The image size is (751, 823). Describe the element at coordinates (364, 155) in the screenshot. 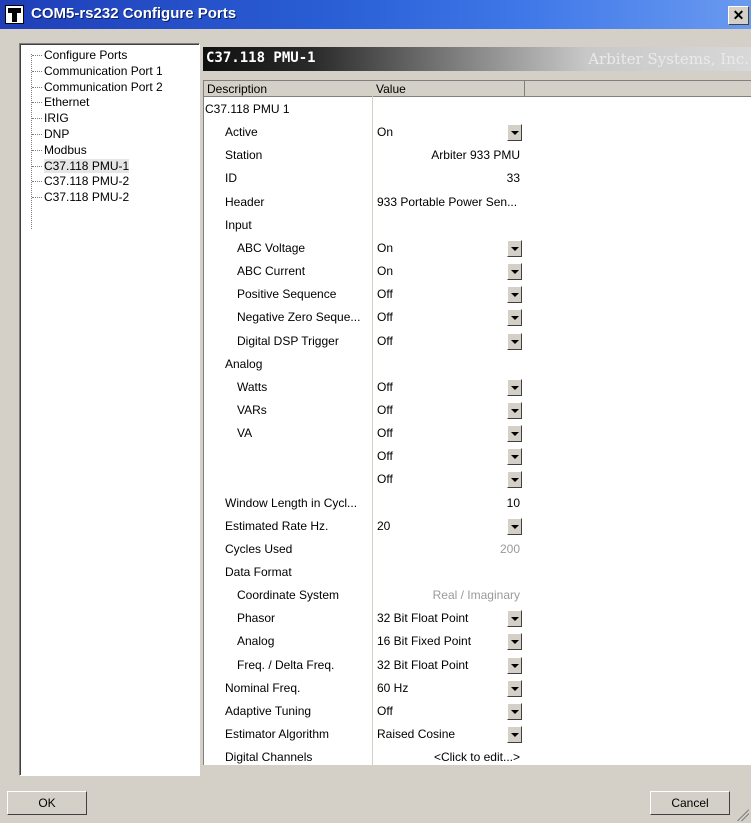

I see `property-row: Station Arbiter 933 PMU` at that location.